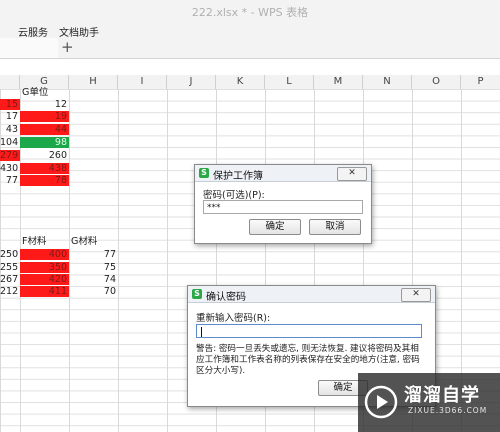 The width and height of the screenshot is (500, 432). What do you see at coordinates (10, 279) in the screenshot?
I see `cell-e2-row3: 267` at bounding box center [10, 279].